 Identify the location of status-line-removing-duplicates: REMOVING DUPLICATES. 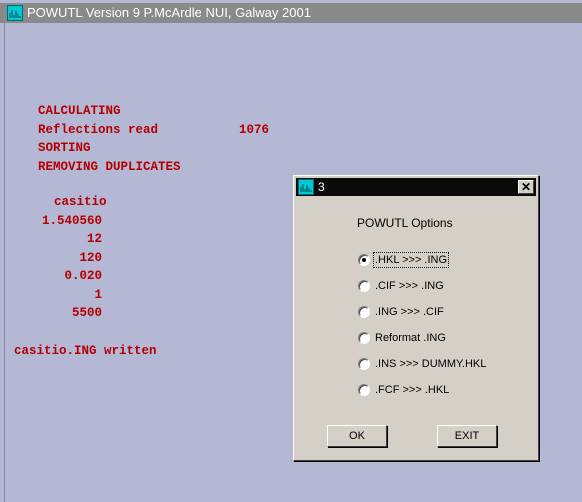
(109, 167).